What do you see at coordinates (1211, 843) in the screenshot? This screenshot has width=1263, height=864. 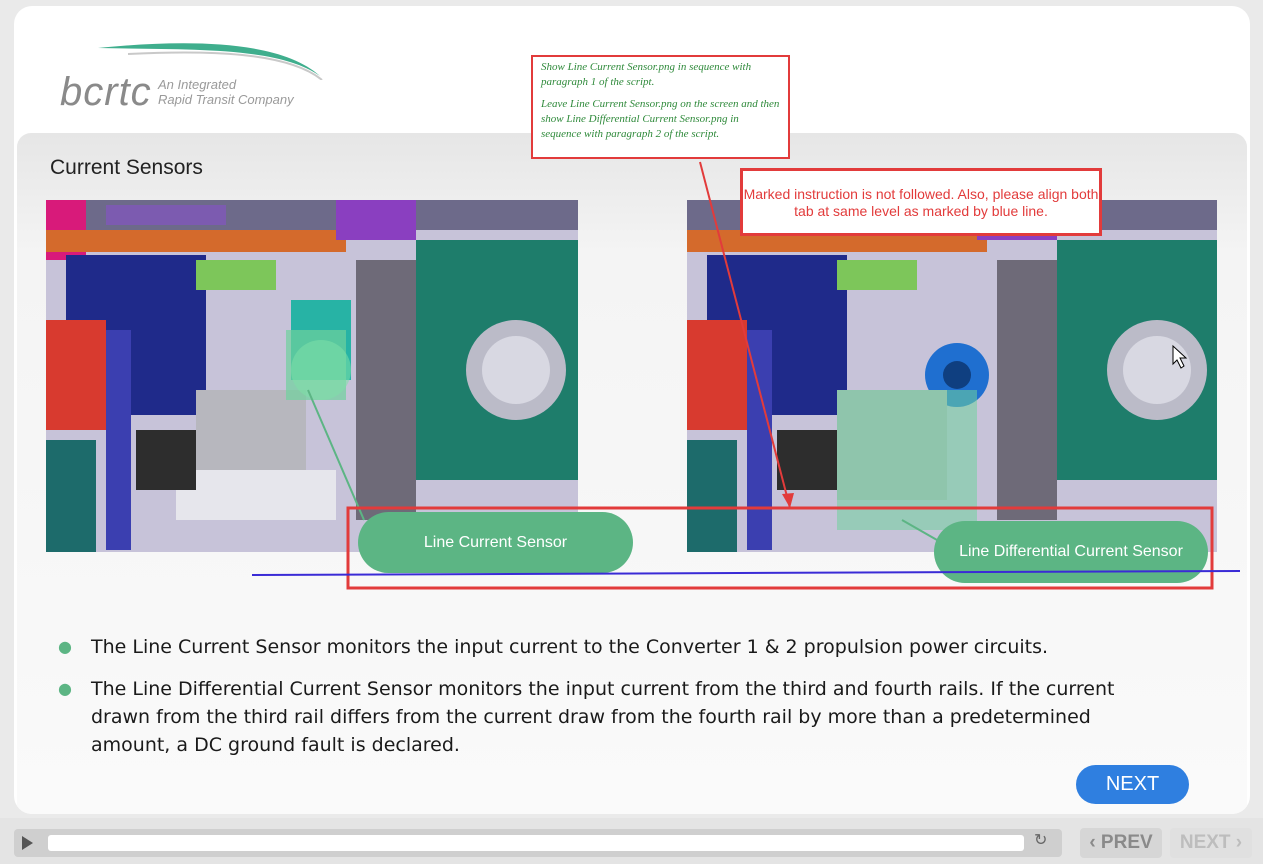 I see `next-button-disabled: NEXT ›` at bounding box center [1211, 843].